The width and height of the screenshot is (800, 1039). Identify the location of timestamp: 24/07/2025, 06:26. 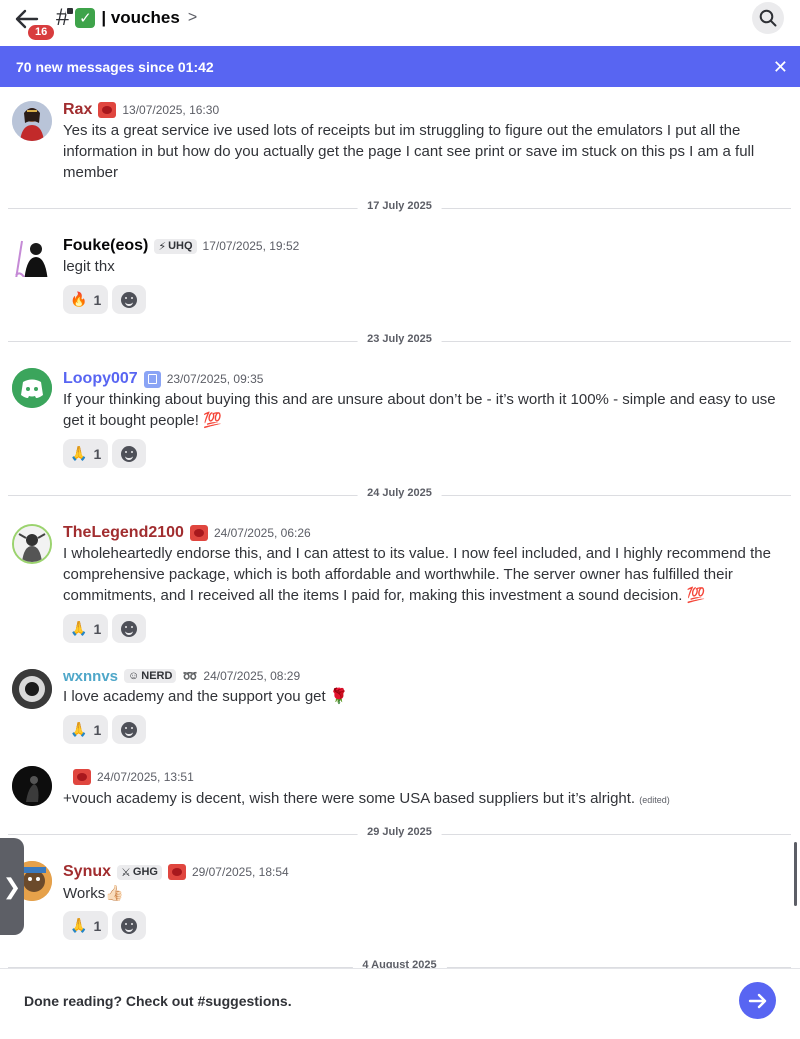
(262, 533).